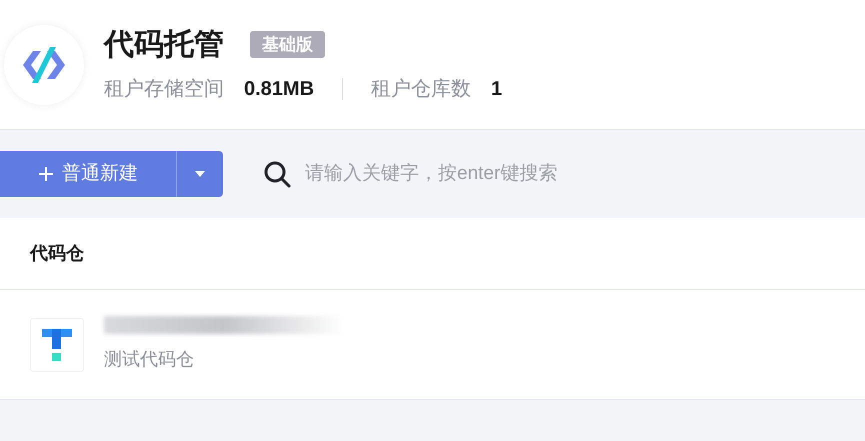 This screenshot has width=865, height=441. Describe the element at coordinates (164, 88) in the screenshot. I see `stat-label: 租户存储空间` at that location.